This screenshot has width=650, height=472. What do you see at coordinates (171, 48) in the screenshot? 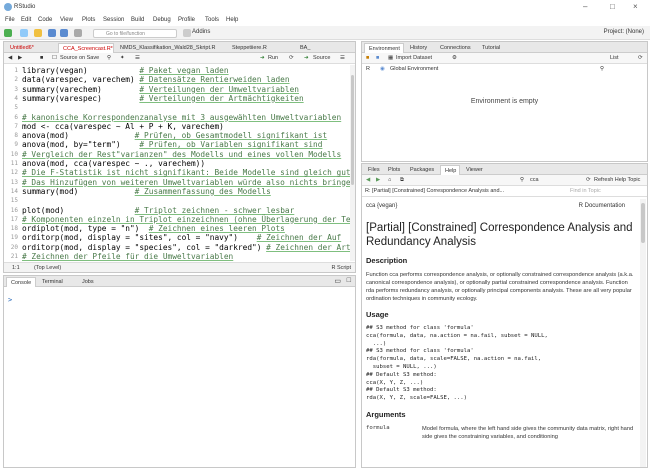
I see `tab-nmds-script: NMDS_Klassifikation_Wald28_Skript.R` at bounding box center [171, 48].